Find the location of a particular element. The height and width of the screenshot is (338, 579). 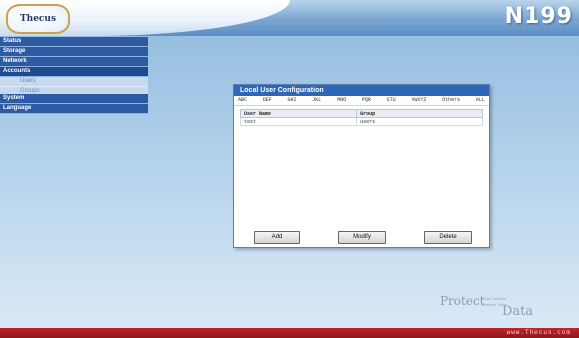

cell-group: users is located at coordinates (419, 121).